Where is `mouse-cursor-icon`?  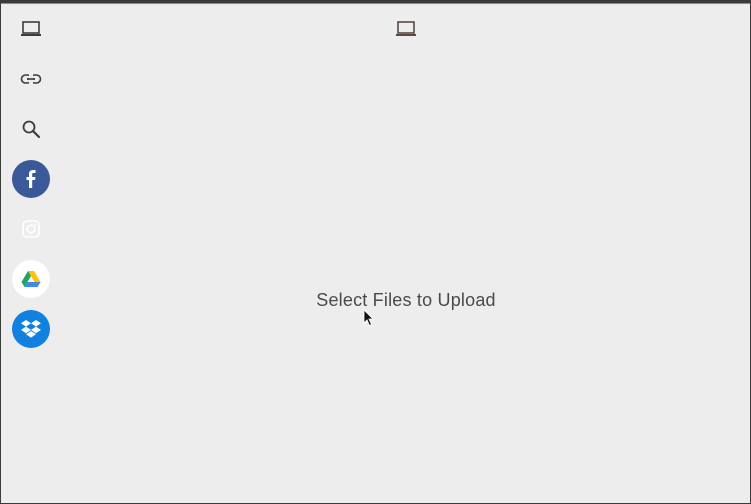 mouse-cursor-icon is located at coordinates (369, 318).